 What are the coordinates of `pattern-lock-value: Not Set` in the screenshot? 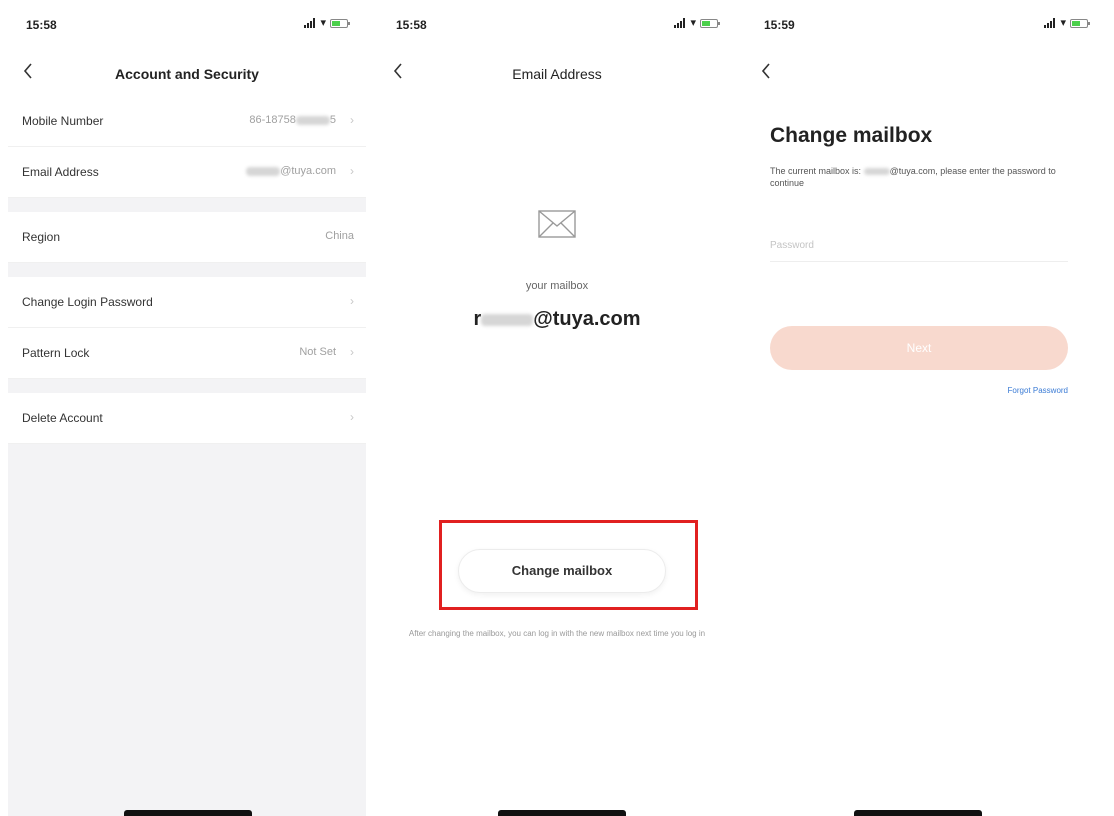 It's located at (317, 352).